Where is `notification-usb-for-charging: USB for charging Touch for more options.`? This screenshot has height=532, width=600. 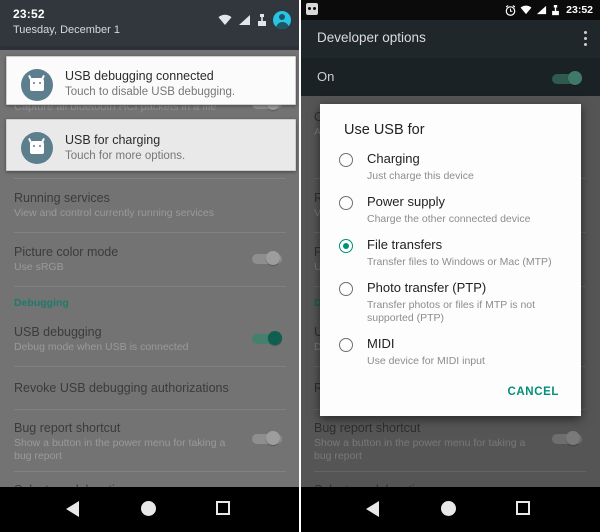
notification-usb-for-charging: USB for charging Touch for more options. is located at coordinates (151, 145).